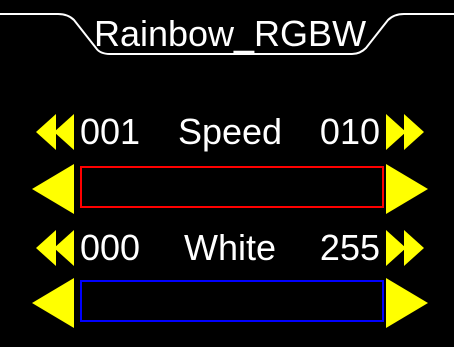 This screenshot has width=454, height=347. I want to click on white-bar-row, so click(230, 303).